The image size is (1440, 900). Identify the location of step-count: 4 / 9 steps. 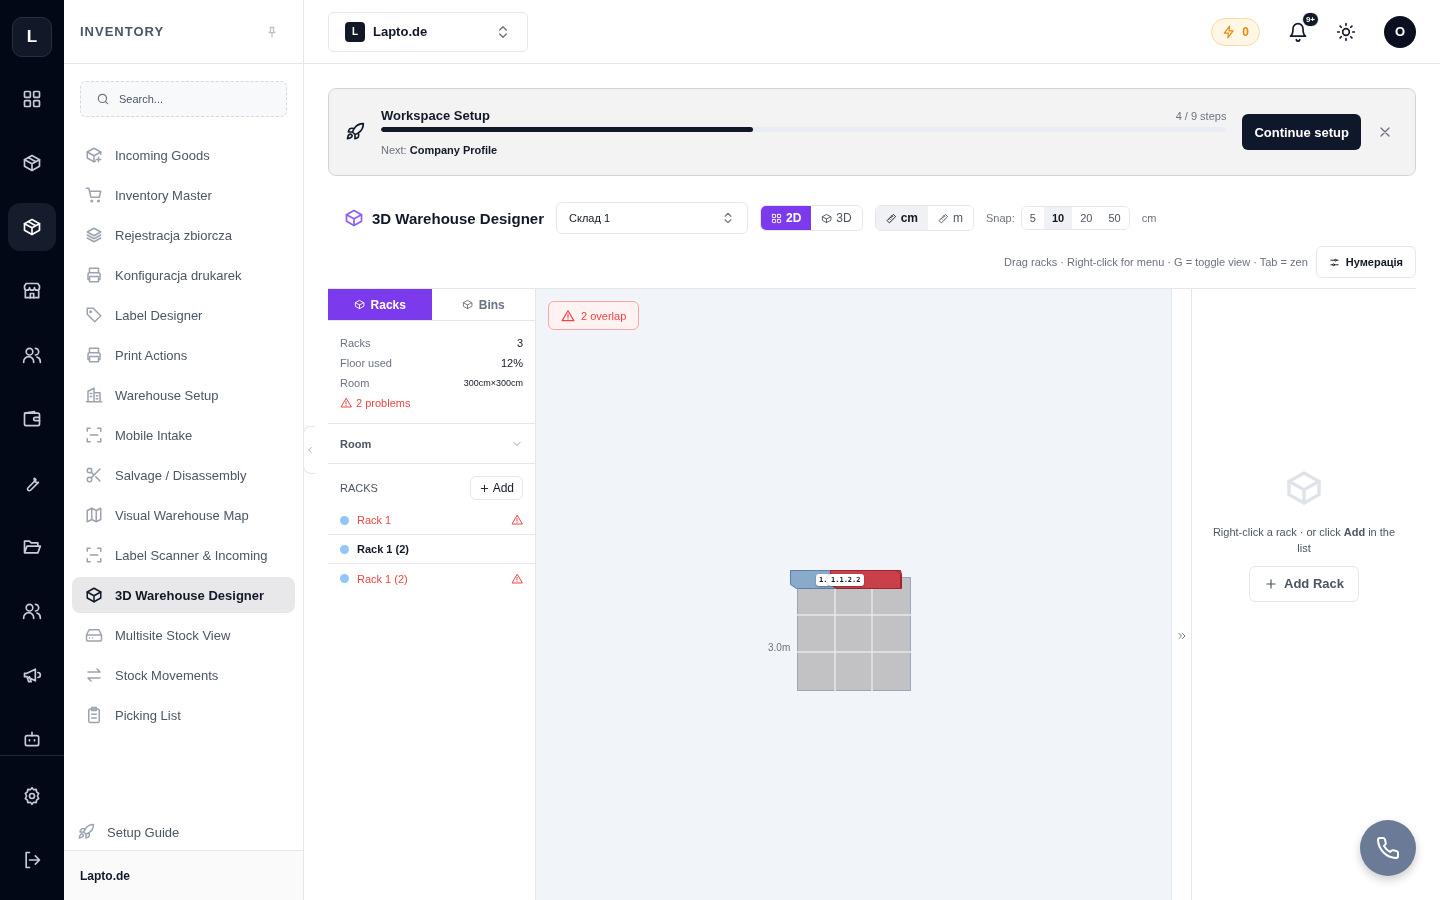
(1201, 116).